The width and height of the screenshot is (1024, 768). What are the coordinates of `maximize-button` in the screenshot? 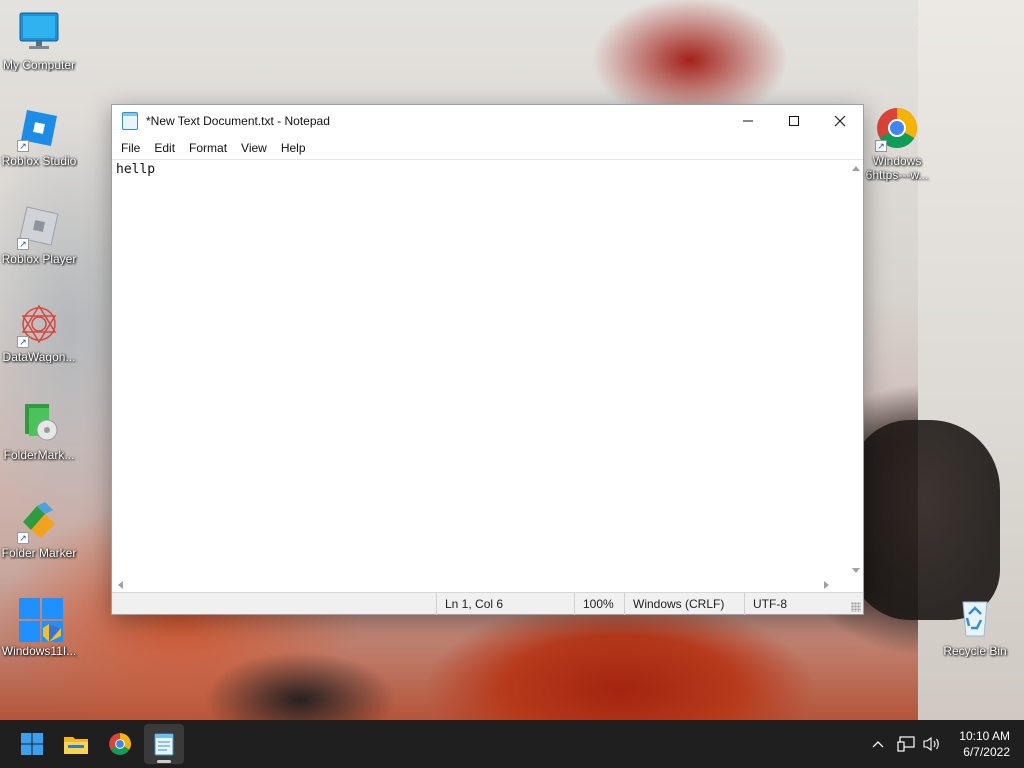 It's located at (794, 121).